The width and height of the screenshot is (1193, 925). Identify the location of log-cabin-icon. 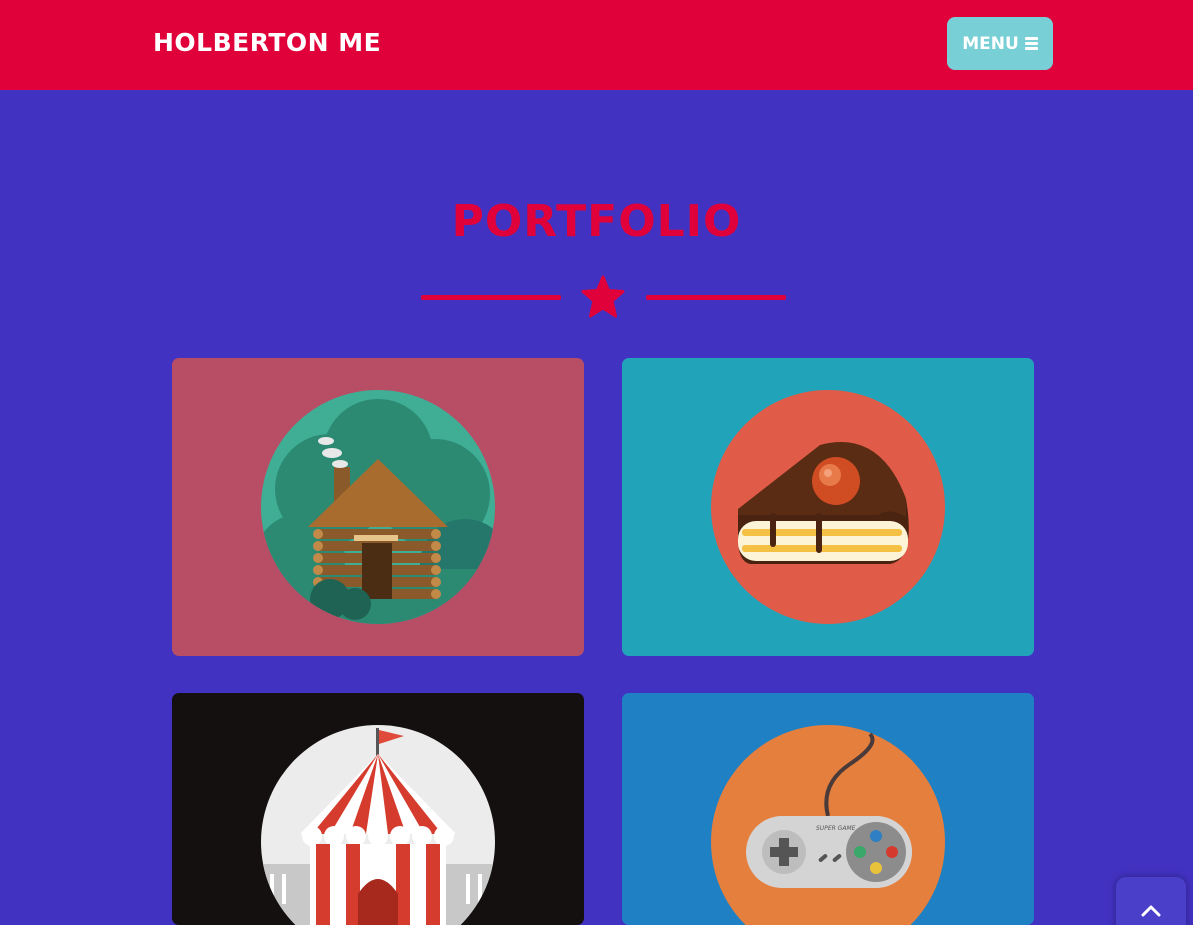
(378, 507).